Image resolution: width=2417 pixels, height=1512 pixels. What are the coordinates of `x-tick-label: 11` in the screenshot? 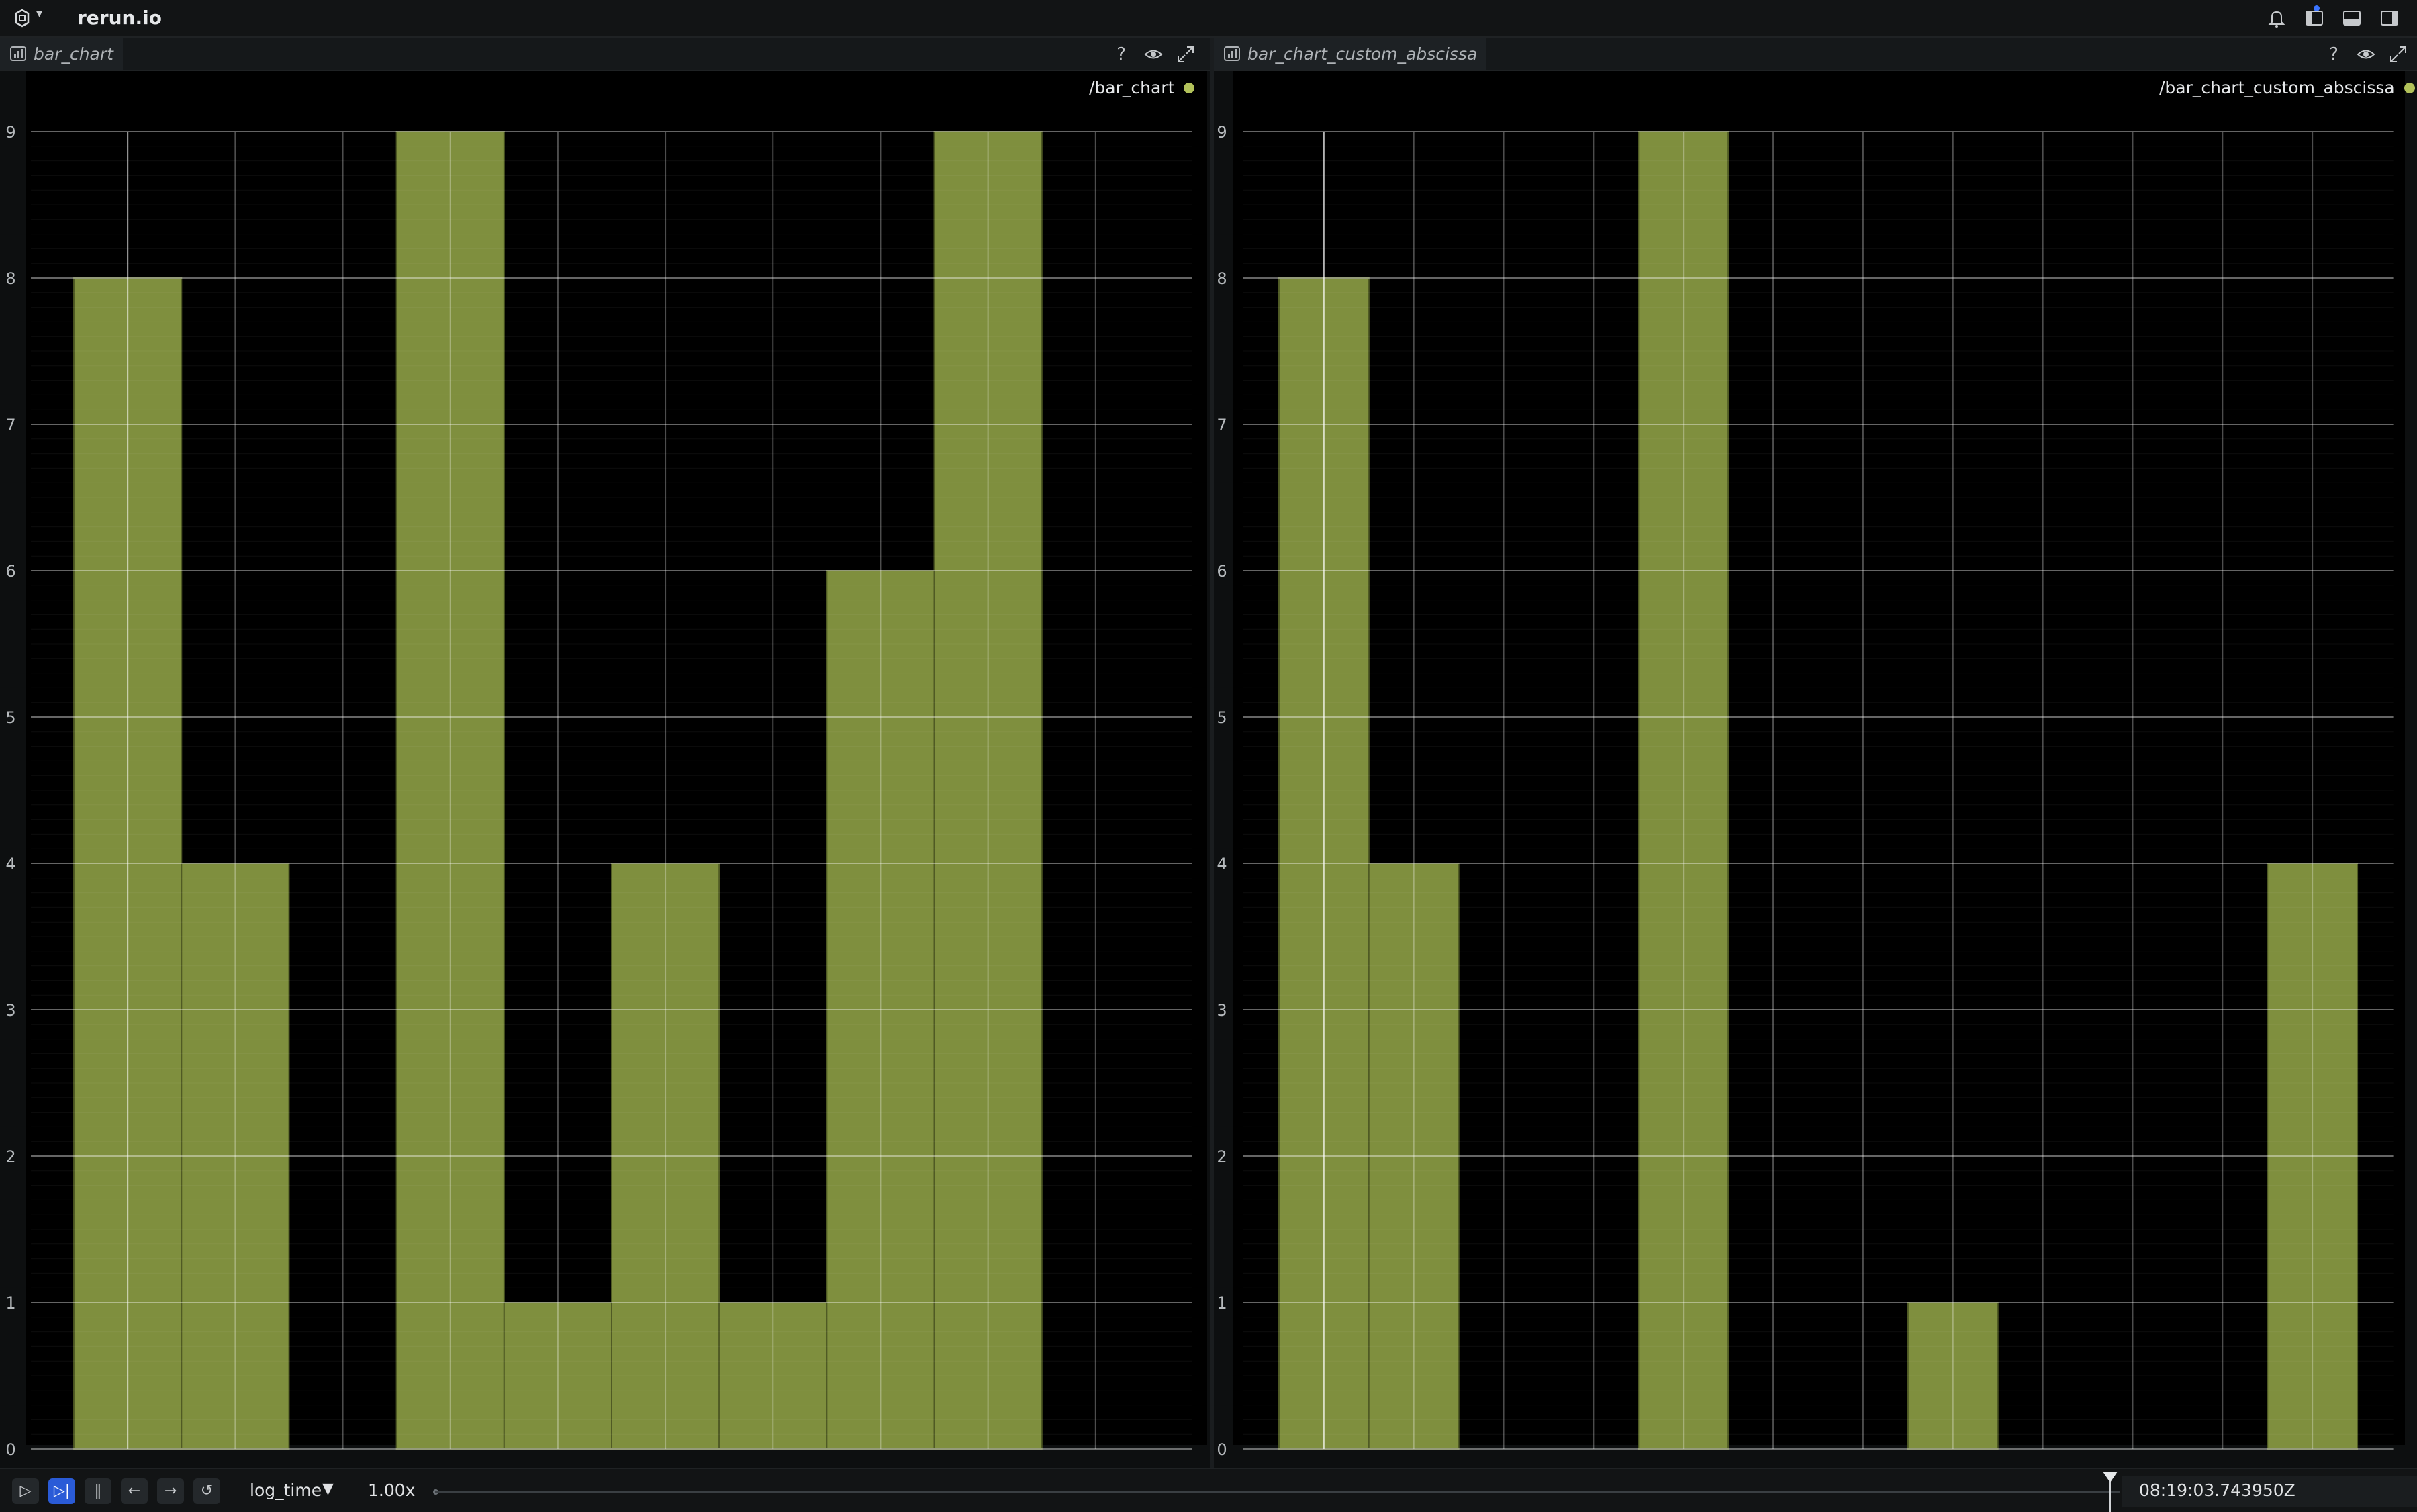 It's located at (2312, 1464).